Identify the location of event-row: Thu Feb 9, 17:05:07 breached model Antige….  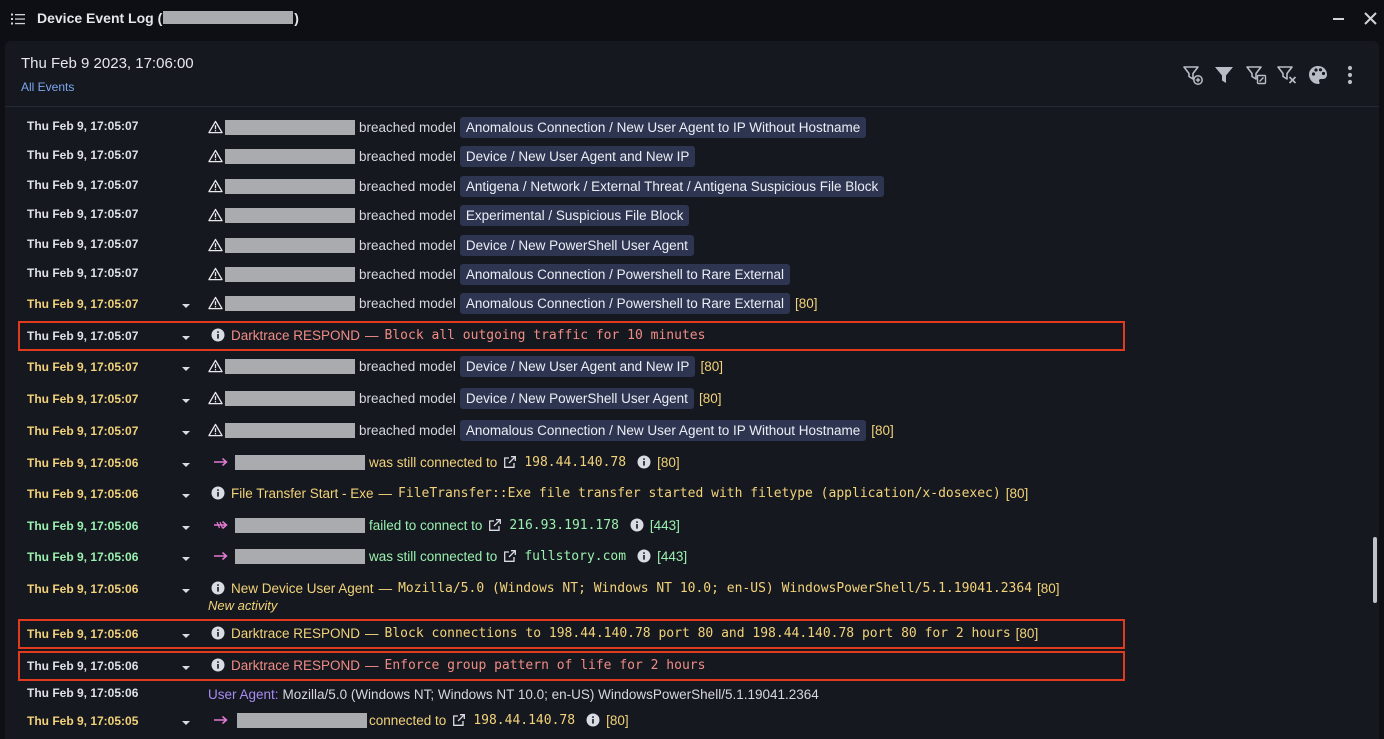
(565, 186).